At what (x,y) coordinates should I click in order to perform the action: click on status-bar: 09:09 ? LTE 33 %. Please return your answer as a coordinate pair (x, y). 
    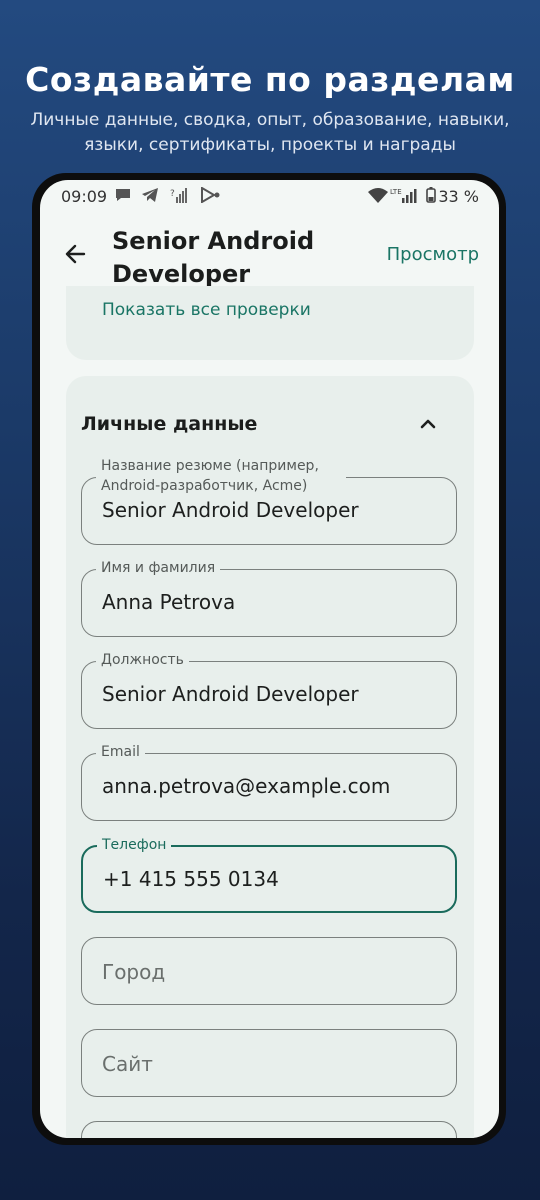
    Looking at the image, I should click on (269, 197).